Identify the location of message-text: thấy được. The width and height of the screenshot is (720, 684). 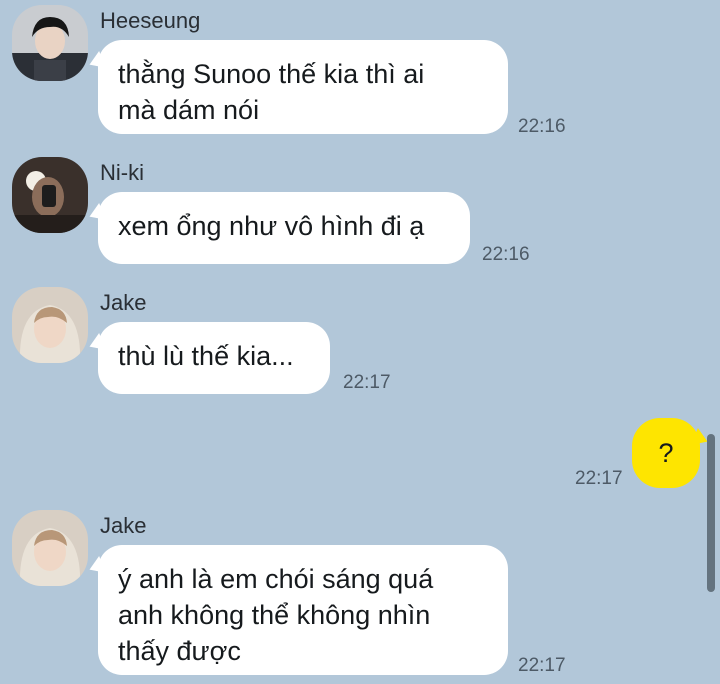
(179, 651).